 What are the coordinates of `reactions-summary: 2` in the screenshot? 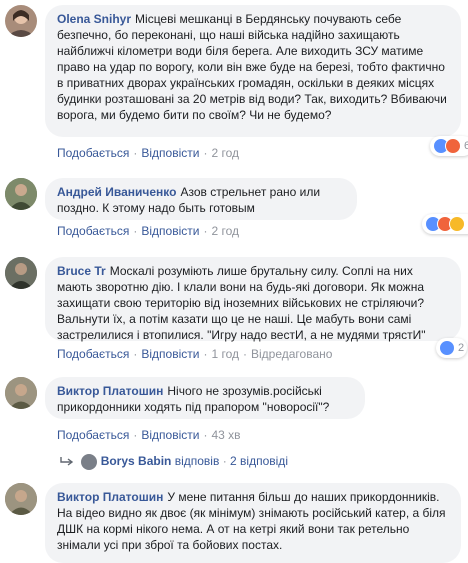 It's located at (452, 348).